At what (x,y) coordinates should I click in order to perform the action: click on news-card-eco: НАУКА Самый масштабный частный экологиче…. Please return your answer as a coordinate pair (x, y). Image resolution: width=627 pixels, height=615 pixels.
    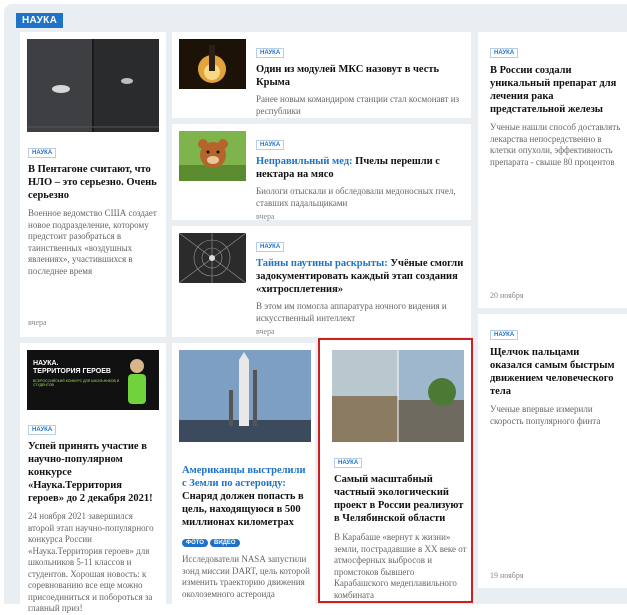
    Looking at the image, I should click on (395, 470).